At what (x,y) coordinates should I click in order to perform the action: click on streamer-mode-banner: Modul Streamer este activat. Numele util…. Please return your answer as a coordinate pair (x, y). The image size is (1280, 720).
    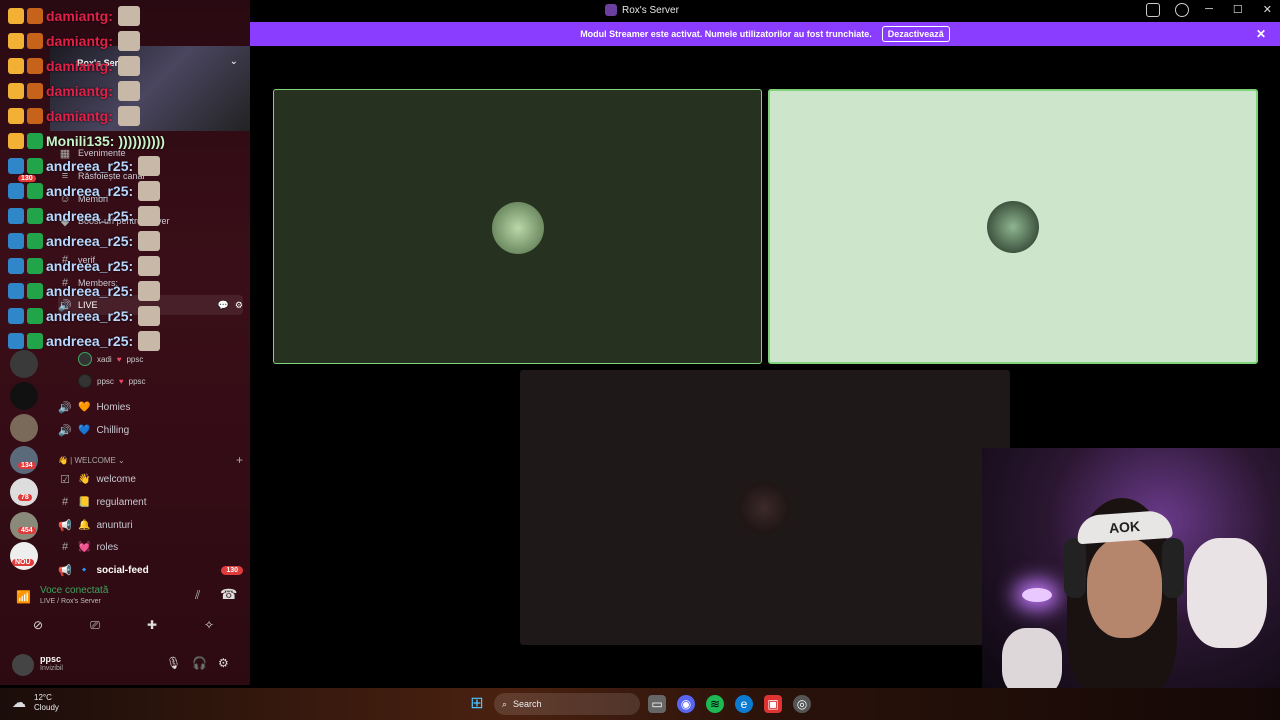
    Looking at the image, I should click on (765, 34).